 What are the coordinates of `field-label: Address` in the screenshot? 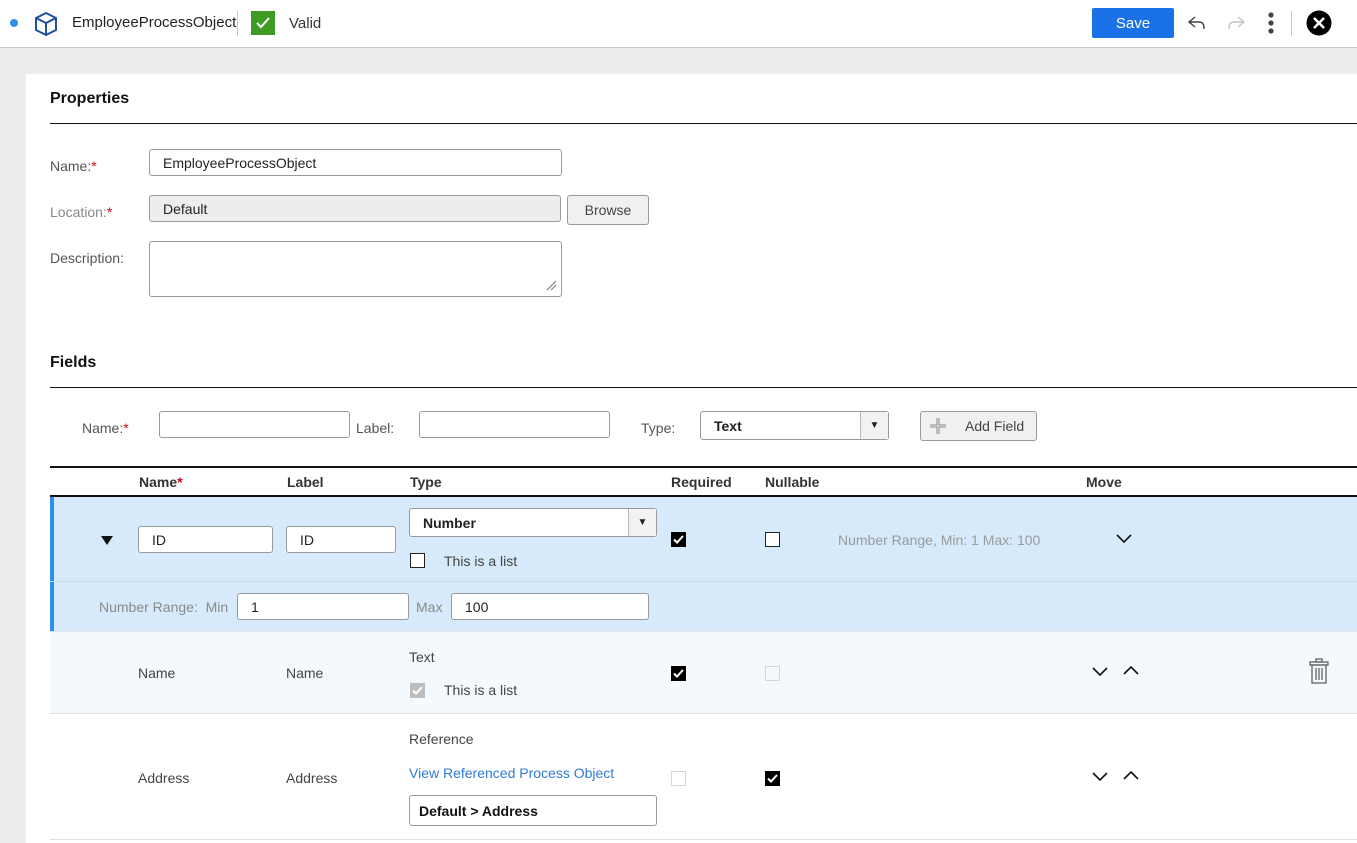 It's located at (312, 778).